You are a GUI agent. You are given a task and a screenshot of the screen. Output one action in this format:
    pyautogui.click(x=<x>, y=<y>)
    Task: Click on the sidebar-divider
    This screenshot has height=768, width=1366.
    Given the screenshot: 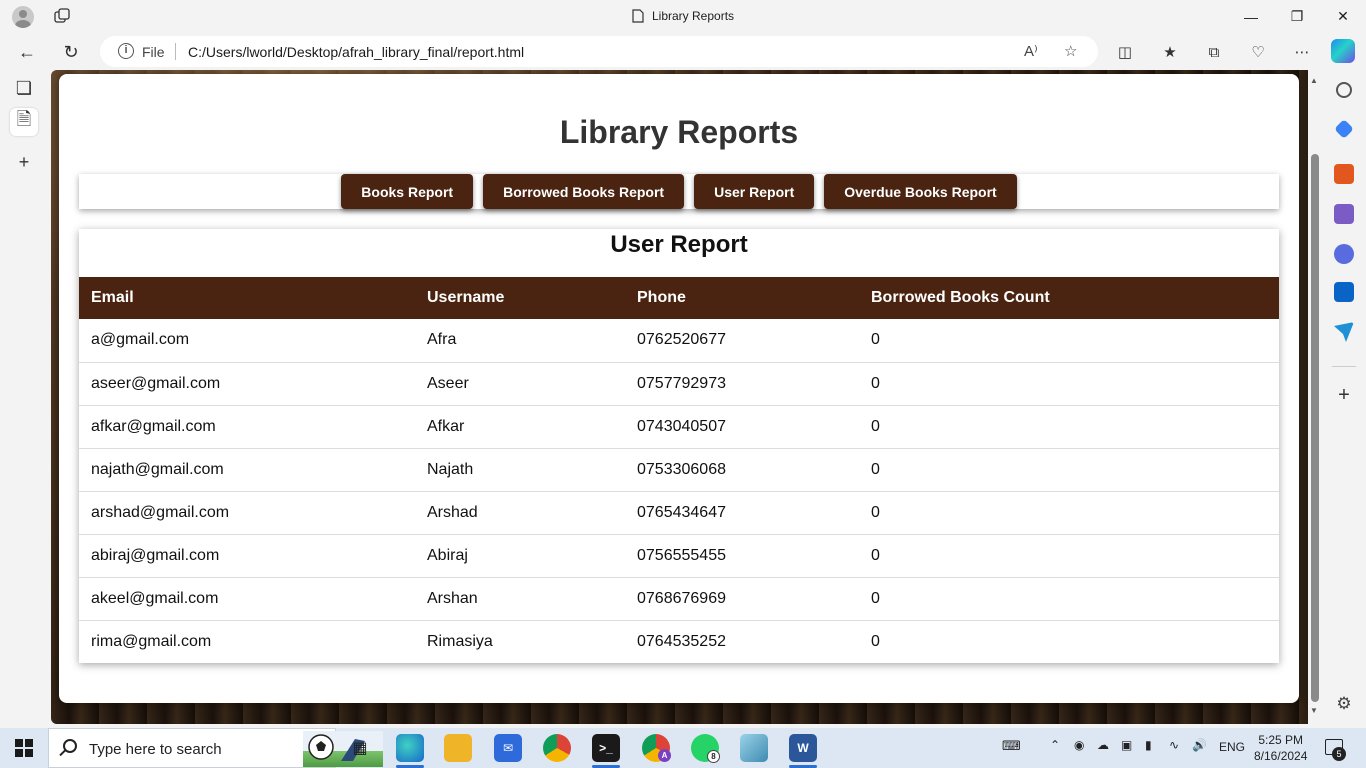 What is the action you would take?
    pyautogui.click(x=1344, y=366)
    